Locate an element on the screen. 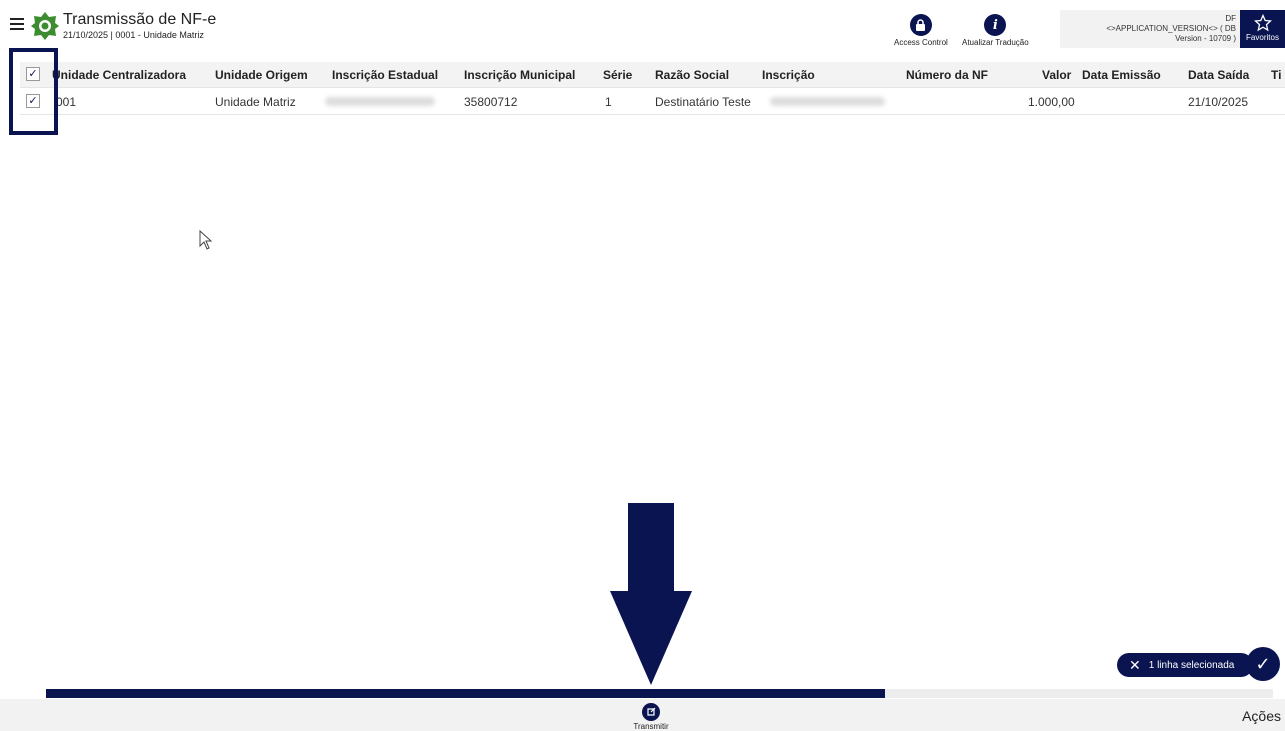 This screenshot has height=731, width=1285. version-line-2: <>APPLICATION_VERSION<> ( DB is located at coordinates (1171, 28).